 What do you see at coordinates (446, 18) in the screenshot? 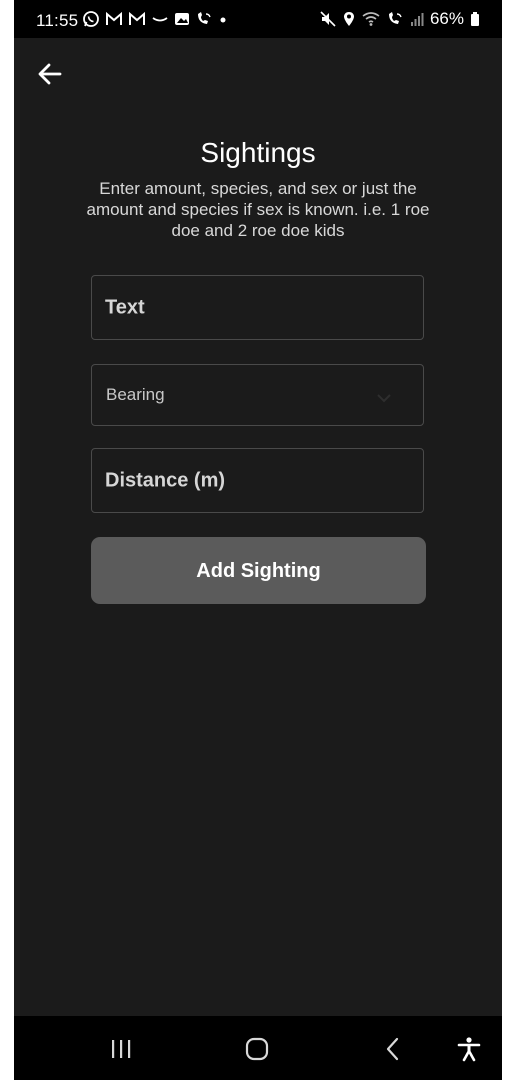
I see `battery-percent: 66%` at bounding box center [446, 18].